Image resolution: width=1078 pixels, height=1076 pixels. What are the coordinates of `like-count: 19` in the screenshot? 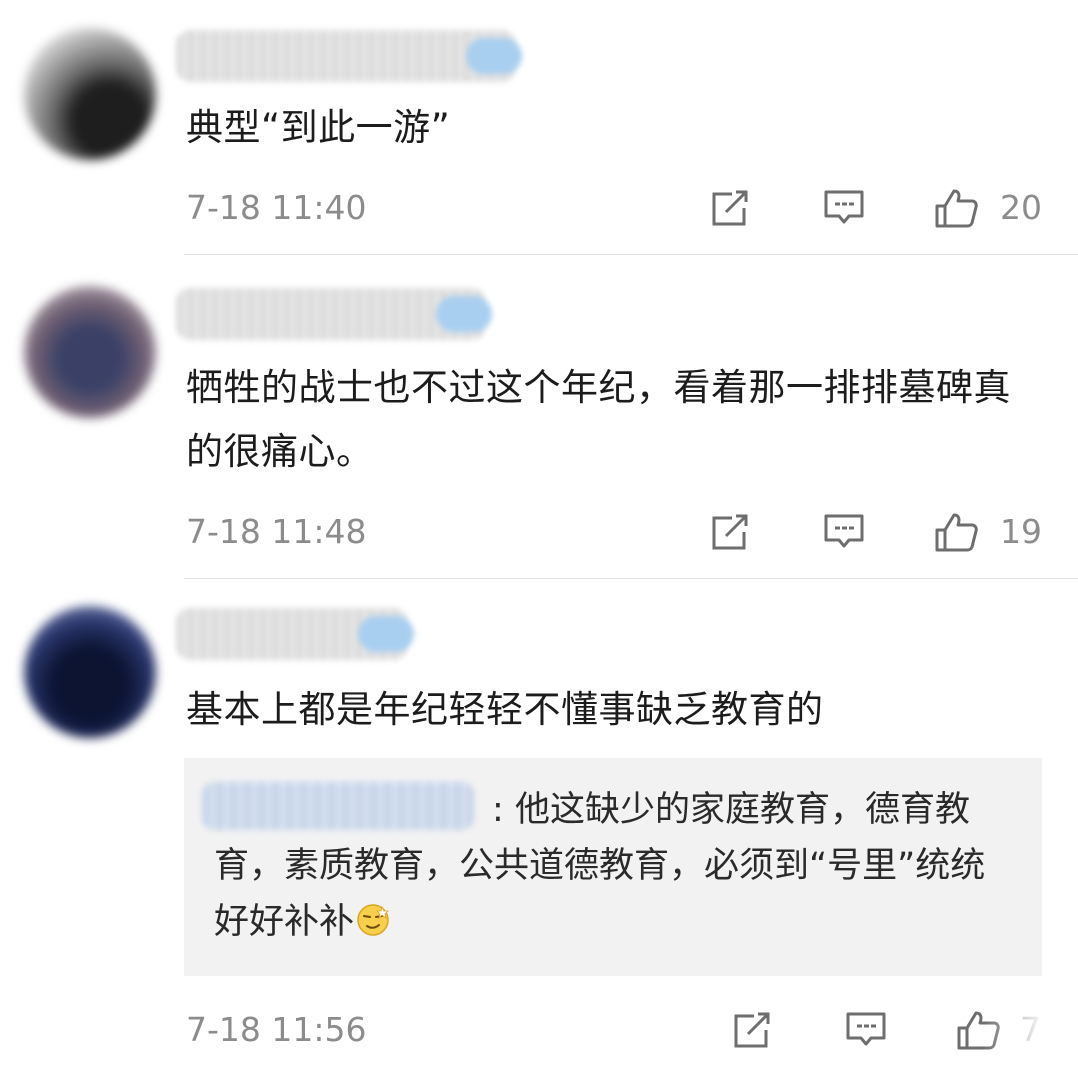 It's located at (1021, 531).